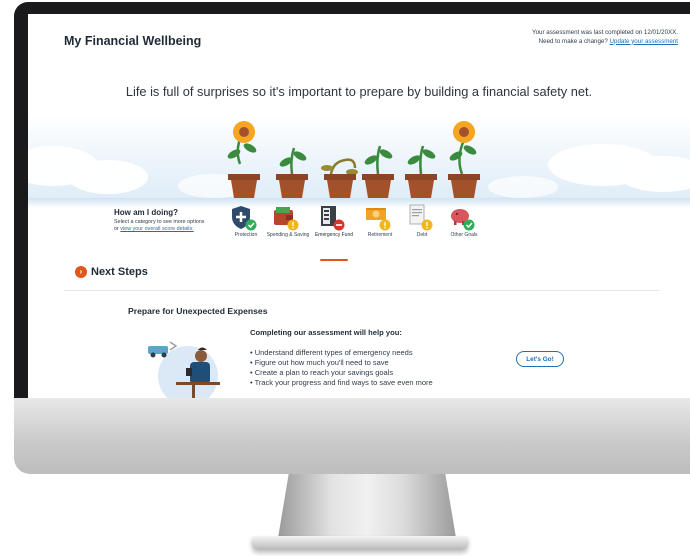  What do you see at coordinates (243, 159) in the screenshot?
I see `pot-protection` at bounding box center [243, 159].